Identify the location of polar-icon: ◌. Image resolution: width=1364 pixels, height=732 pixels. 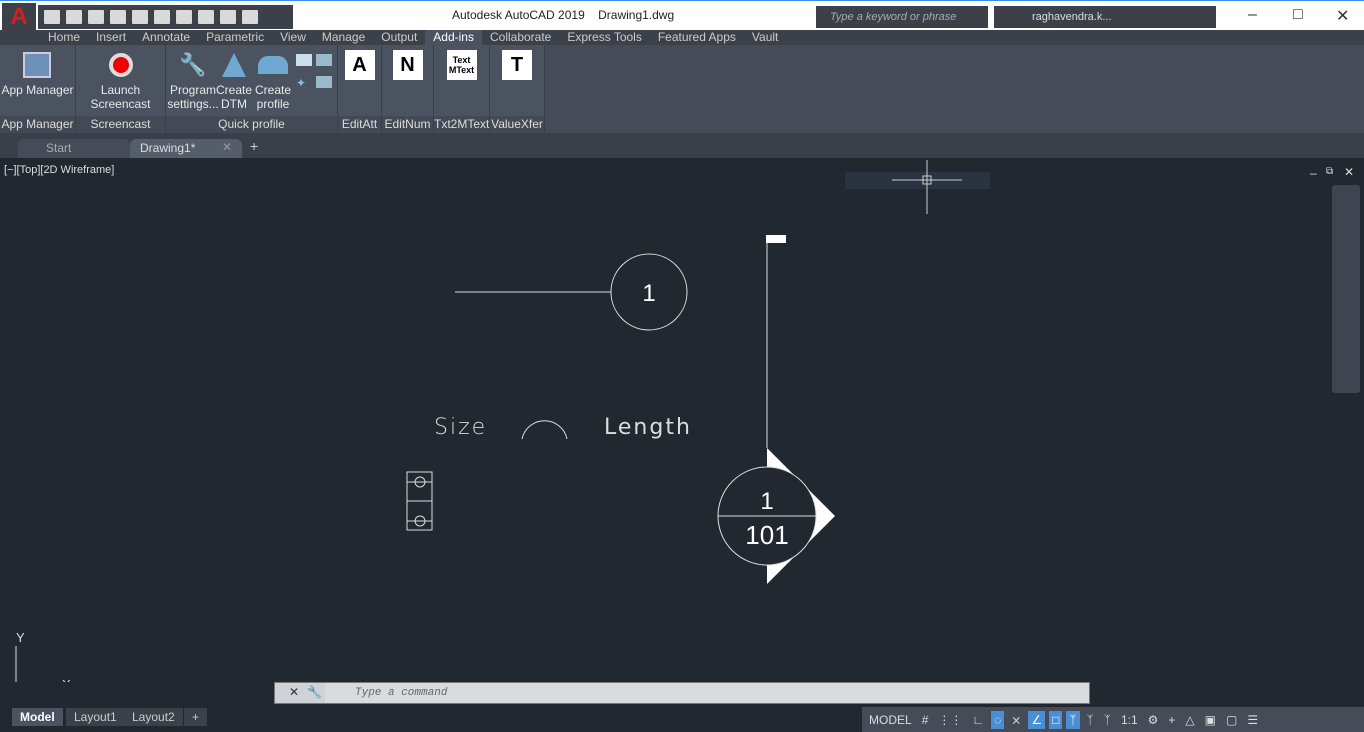
(998, 719).